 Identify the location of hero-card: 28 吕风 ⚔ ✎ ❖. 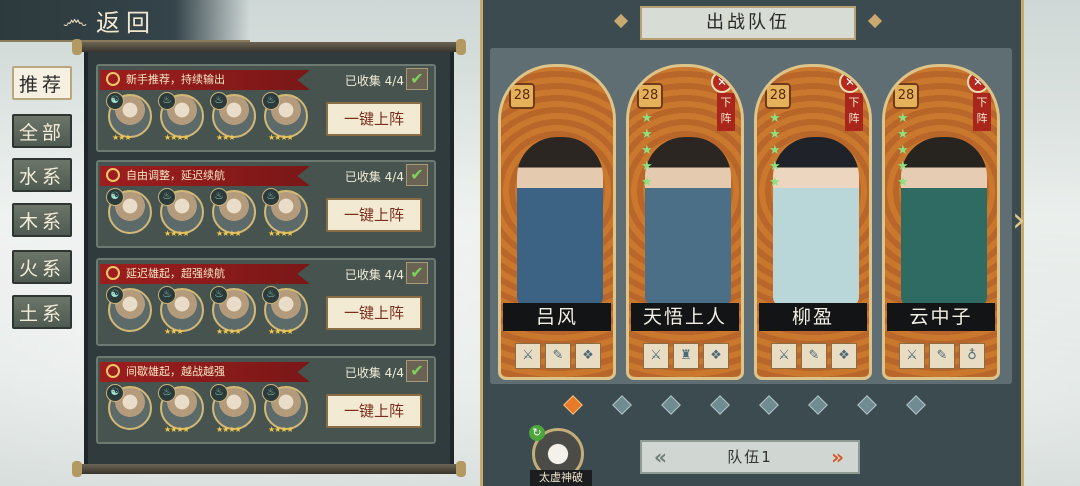
(557, 222).